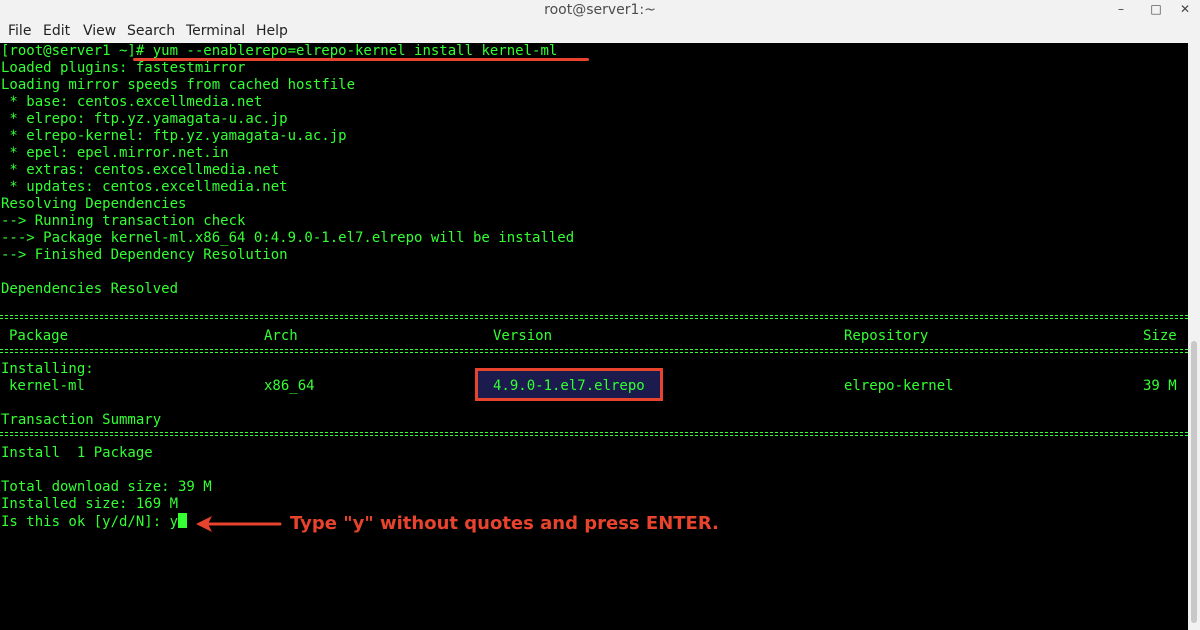 This screenshot has height=630, width=1200. I want to click on installed-size-line: Installed size: 169 M, so click(90, 504).